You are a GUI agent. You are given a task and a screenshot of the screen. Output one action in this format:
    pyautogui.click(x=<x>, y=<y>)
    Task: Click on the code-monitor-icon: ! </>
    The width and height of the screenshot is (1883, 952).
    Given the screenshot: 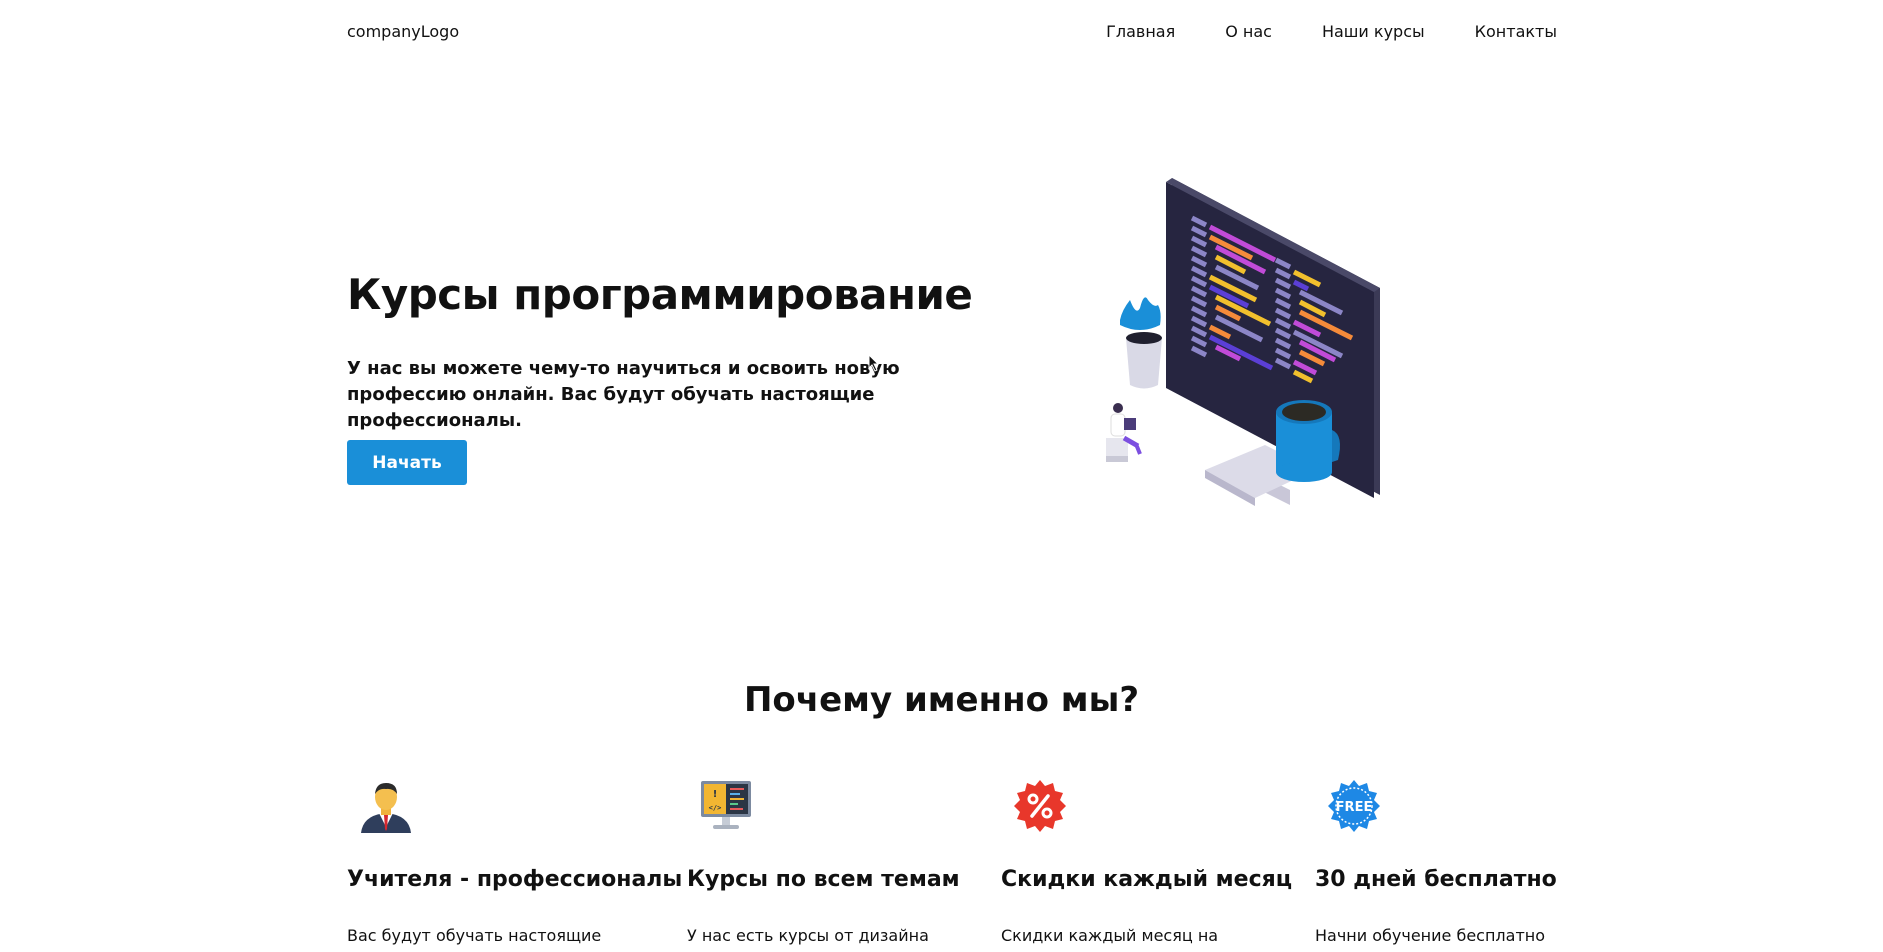 What is the action you would take?
    pyautogui.click(x=726, y=805)
    